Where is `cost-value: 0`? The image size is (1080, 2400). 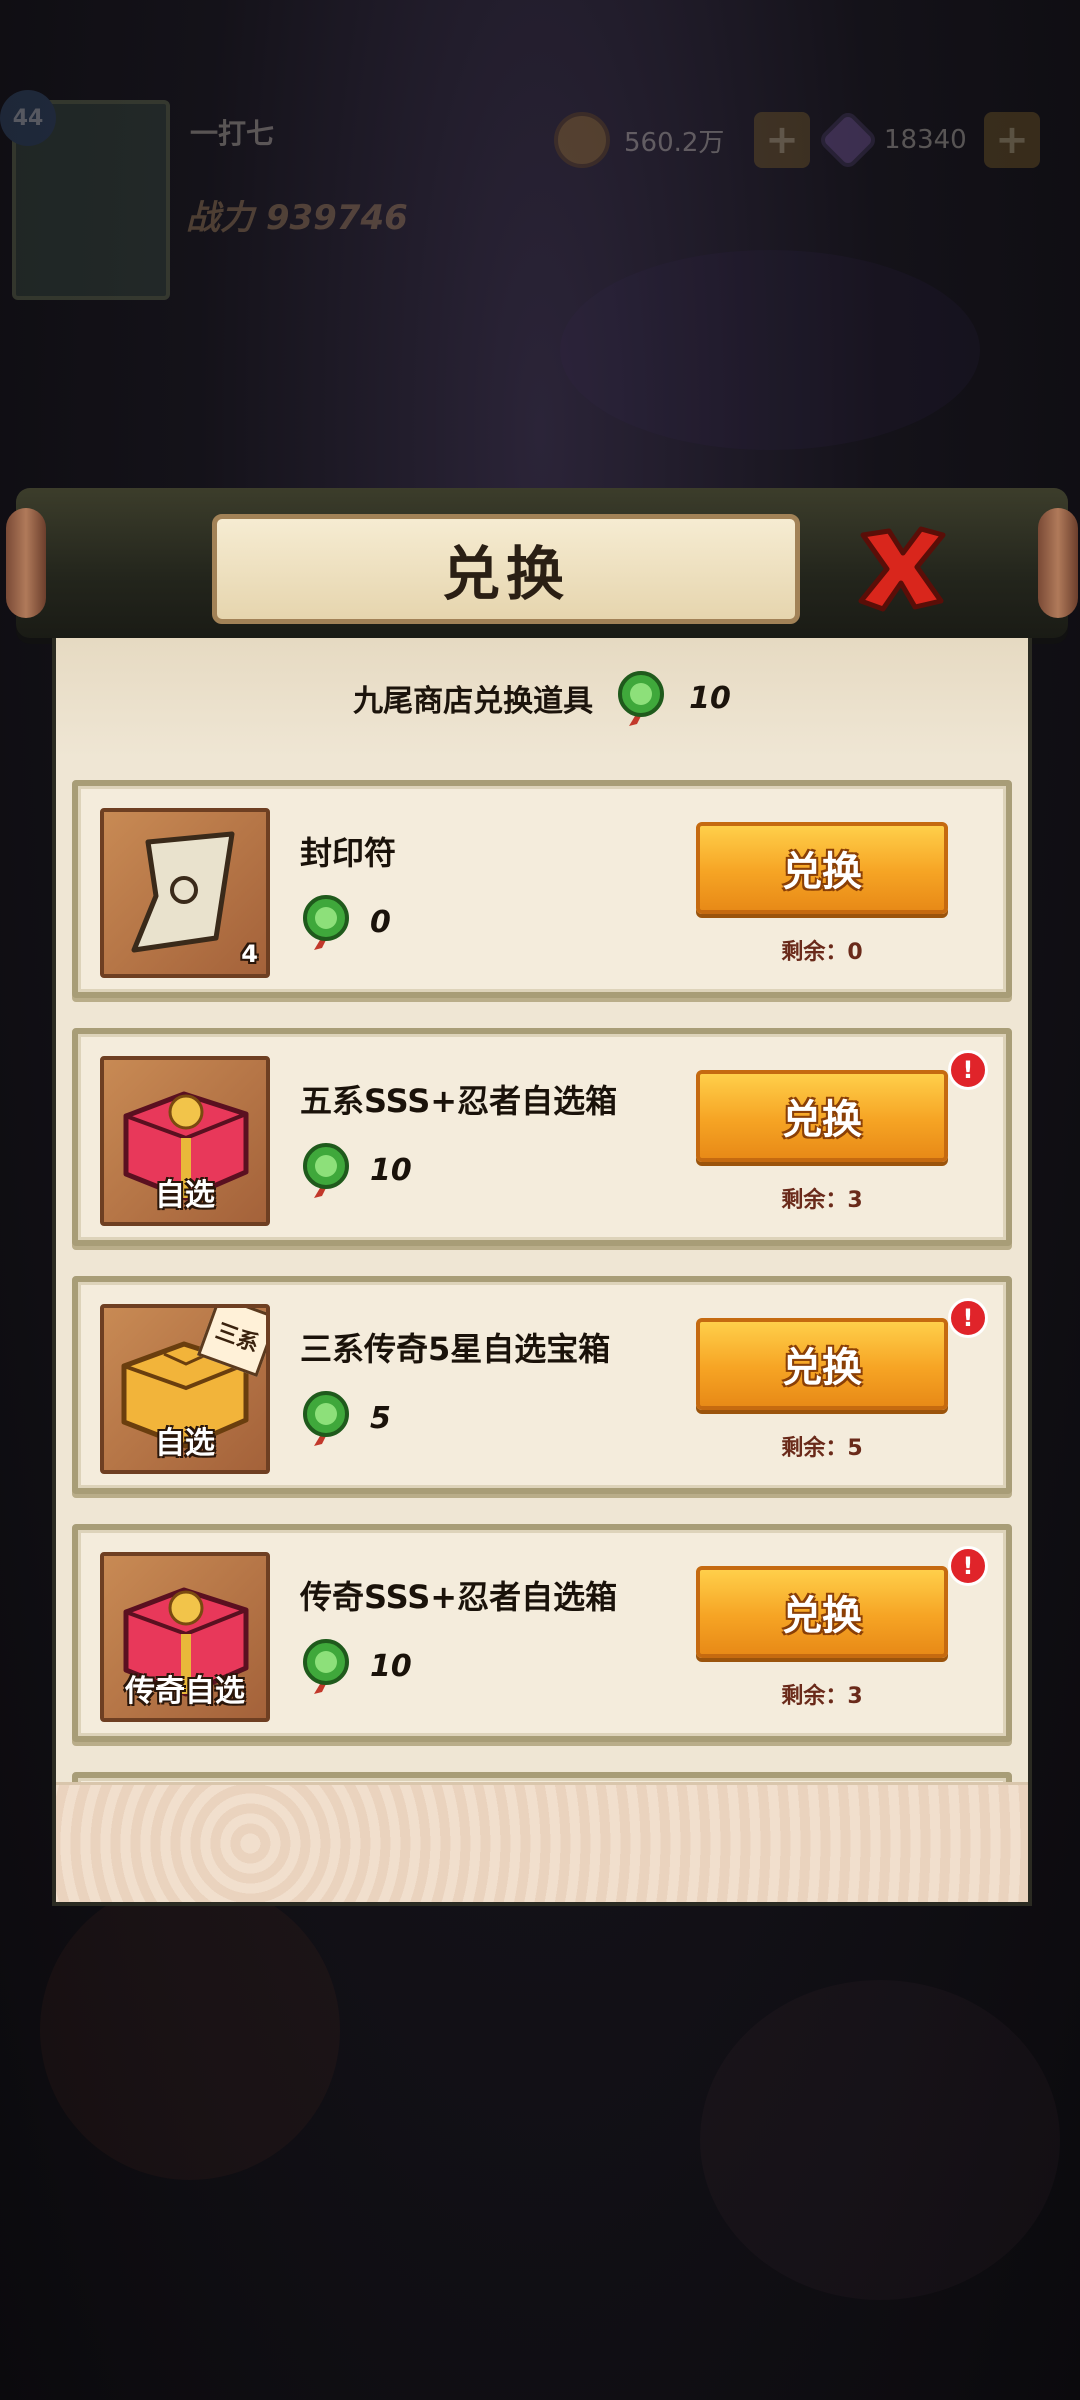 cost-value: 0 is located at coordinates (380, 922).